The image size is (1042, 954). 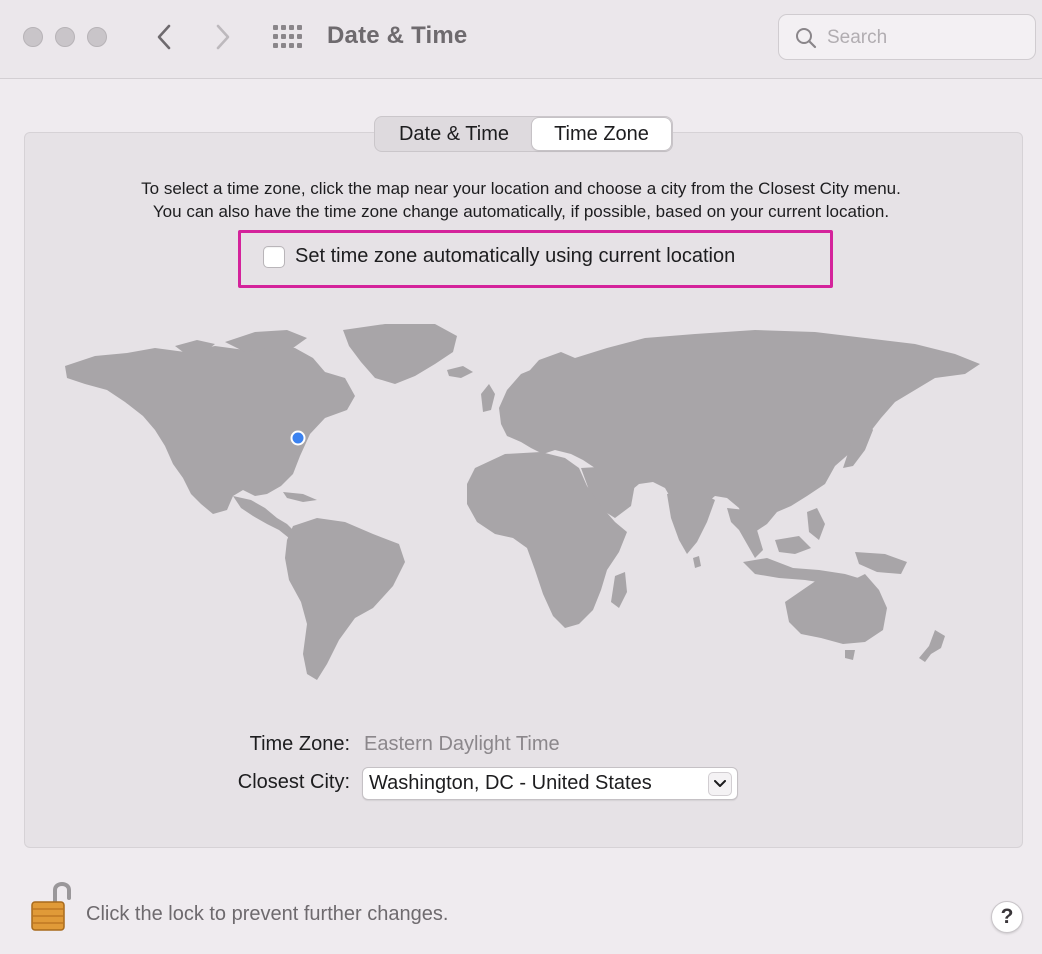 What do you see at coordinates (264, 517) in the screenshot?
I see `central-america-landmass` at bounding box center [264, 517].